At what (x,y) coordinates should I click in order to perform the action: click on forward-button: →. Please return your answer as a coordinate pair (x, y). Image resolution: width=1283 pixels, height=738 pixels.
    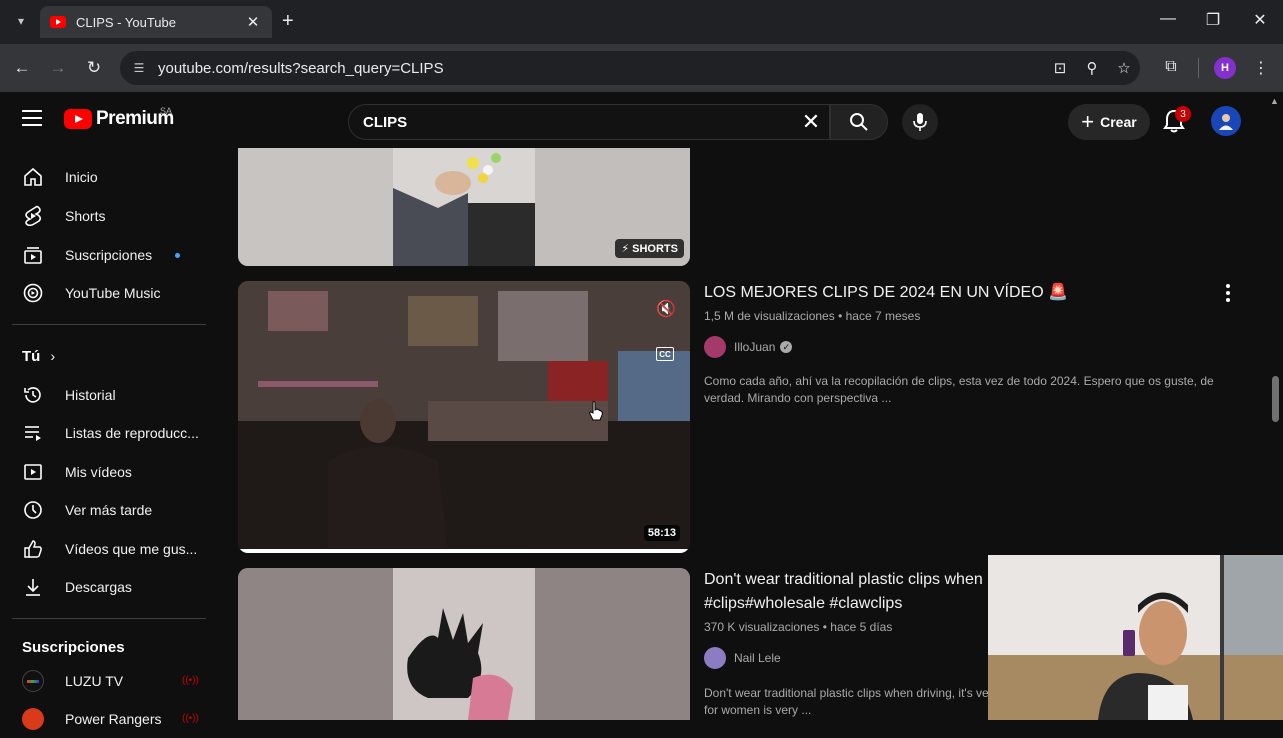
    Looking at the image, I should click on (58, 68).